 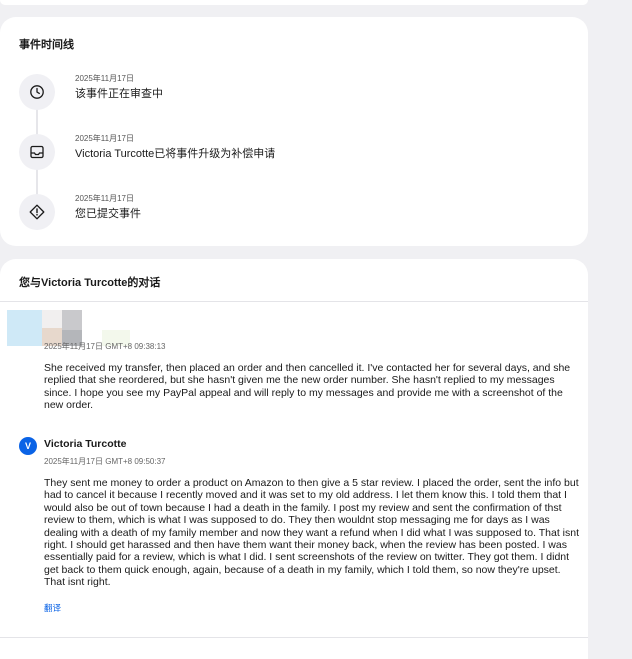 What do you see at coordinates (294, 301) in the screenshot?
I see `conversation-header-divider` at bounding box center [294, 301].